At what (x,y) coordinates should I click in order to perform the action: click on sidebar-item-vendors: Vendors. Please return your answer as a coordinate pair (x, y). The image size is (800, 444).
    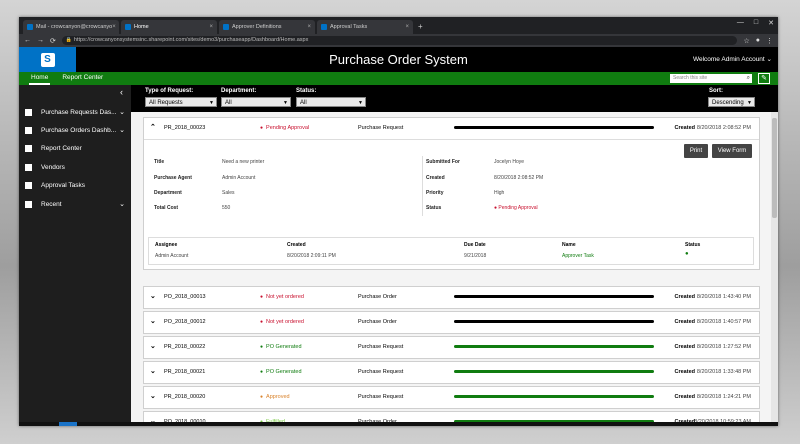
    Looking at the image, I should click on (77, 167).